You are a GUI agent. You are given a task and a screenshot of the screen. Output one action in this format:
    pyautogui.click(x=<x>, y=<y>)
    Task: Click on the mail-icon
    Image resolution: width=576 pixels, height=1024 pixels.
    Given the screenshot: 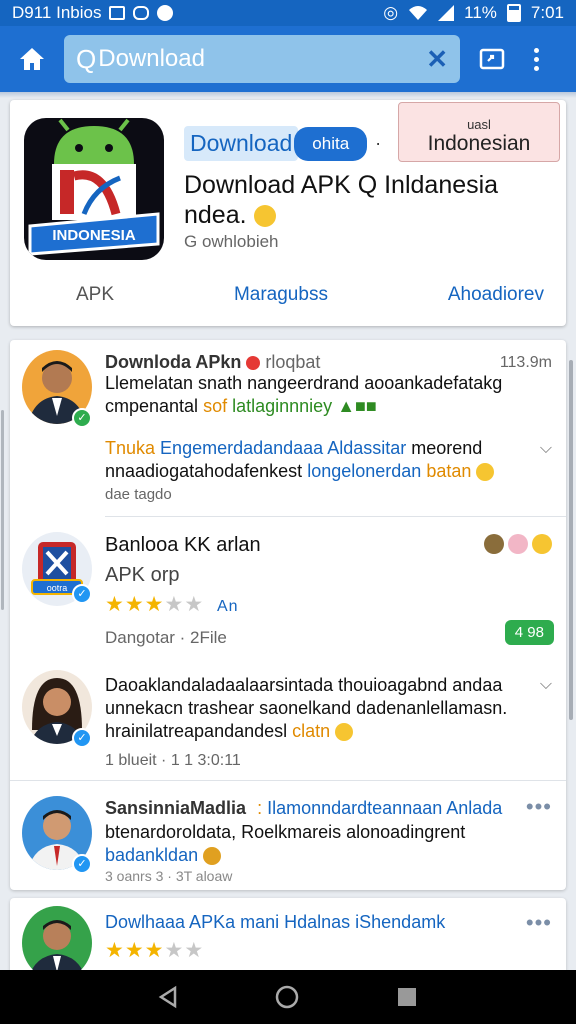 What is the action you would take?
    pyautogui.click(x=141, y=13)
    